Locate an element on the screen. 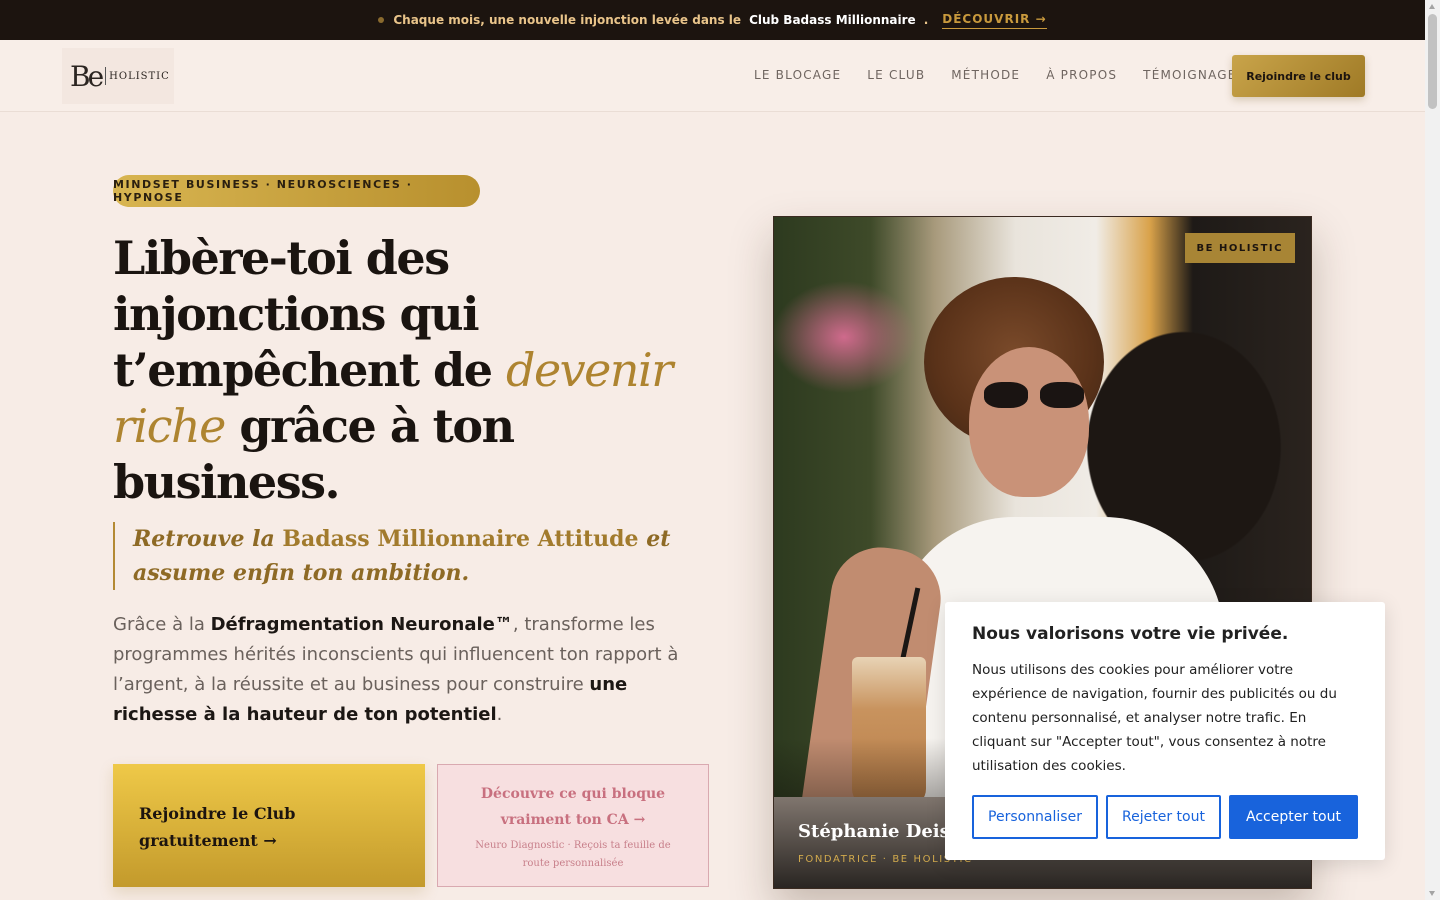 Image resolution: width=1440 pixels, height=900 pixels. cookie-customize-button: Personnaliser is located at coordinates (1035, 817).